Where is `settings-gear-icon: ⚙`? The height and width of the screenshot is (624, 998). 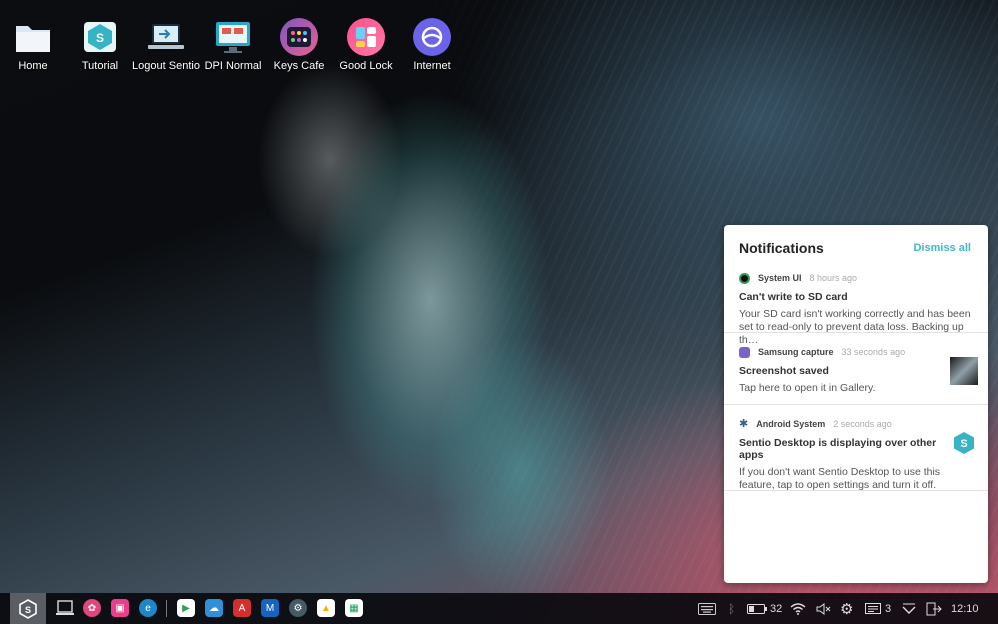
settings-gear-icon: ⚙ is located at coordinates (298, 608).